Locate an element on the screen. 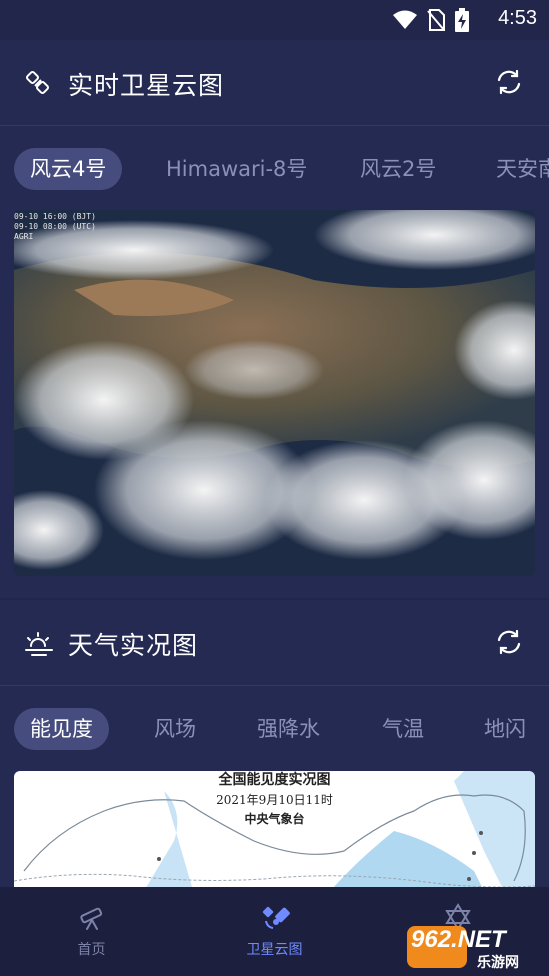 This screenshot has width=549, height=976. map-date: 2021年9月10日11时 is located at coordinates (274, 800).